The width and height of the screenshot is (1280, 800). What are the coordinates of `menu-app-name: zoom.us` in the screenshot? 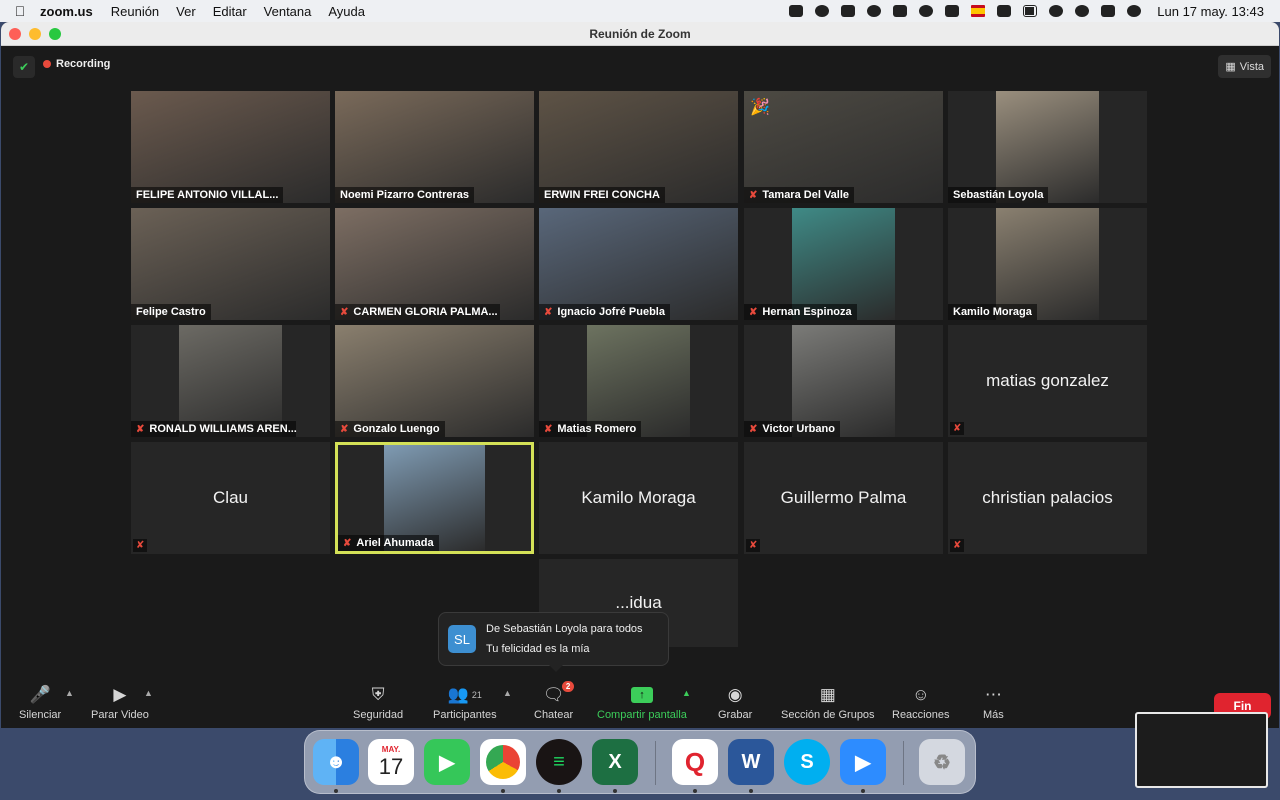 It's located at (66, 11).